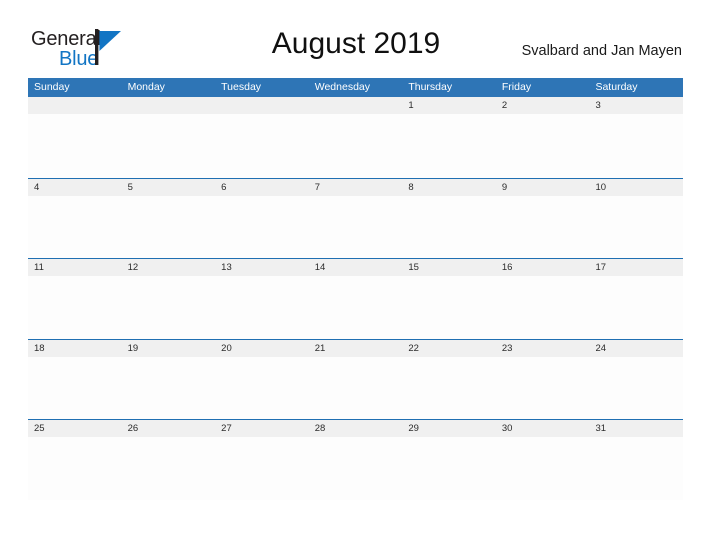 This screenshot has width=712, height=550. Describe the element at coordinates (543, 105) in the screenshot. I see `day-cell: 2` at that location.